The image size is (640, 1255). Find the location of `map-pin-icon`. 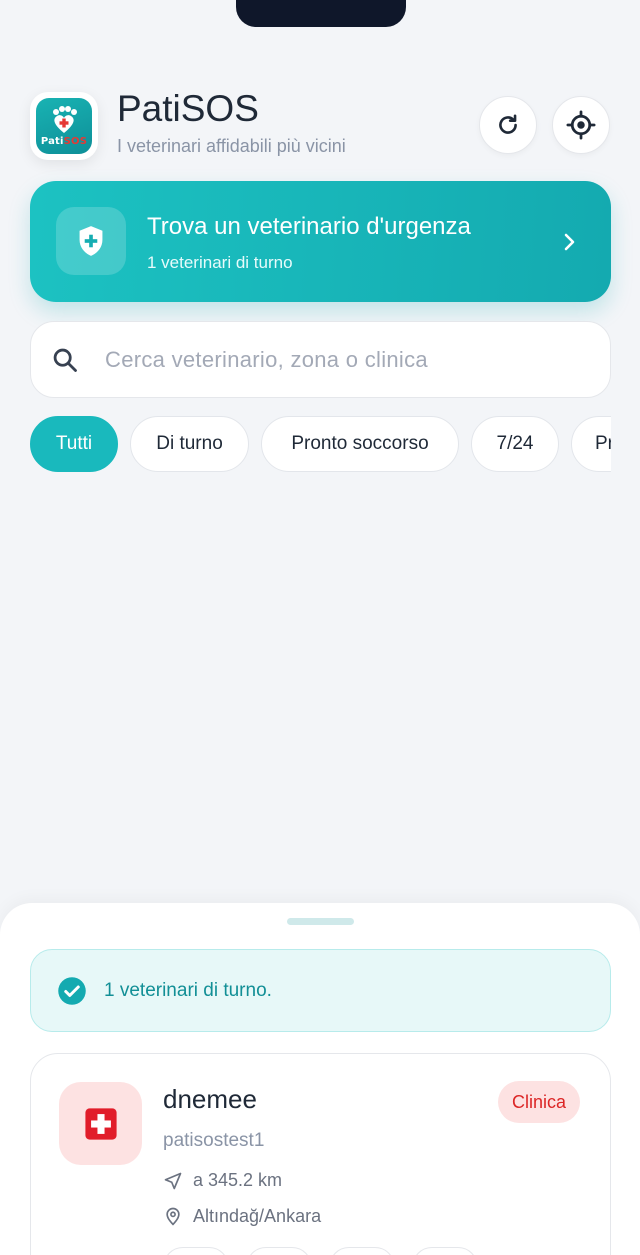

map-pin-icon is located at coordinates (173, 1216).